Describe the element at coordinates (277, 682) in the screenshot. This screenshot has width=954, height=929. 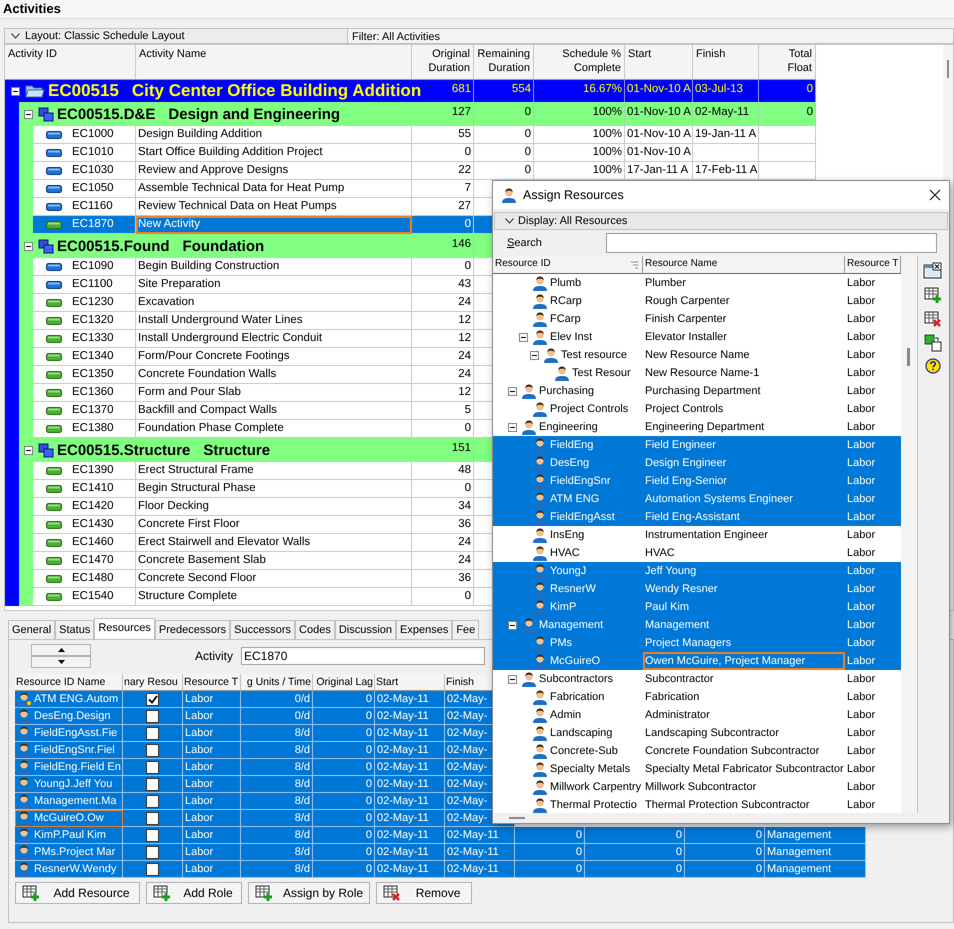
I see `column-header: g Units / Time` at that location.